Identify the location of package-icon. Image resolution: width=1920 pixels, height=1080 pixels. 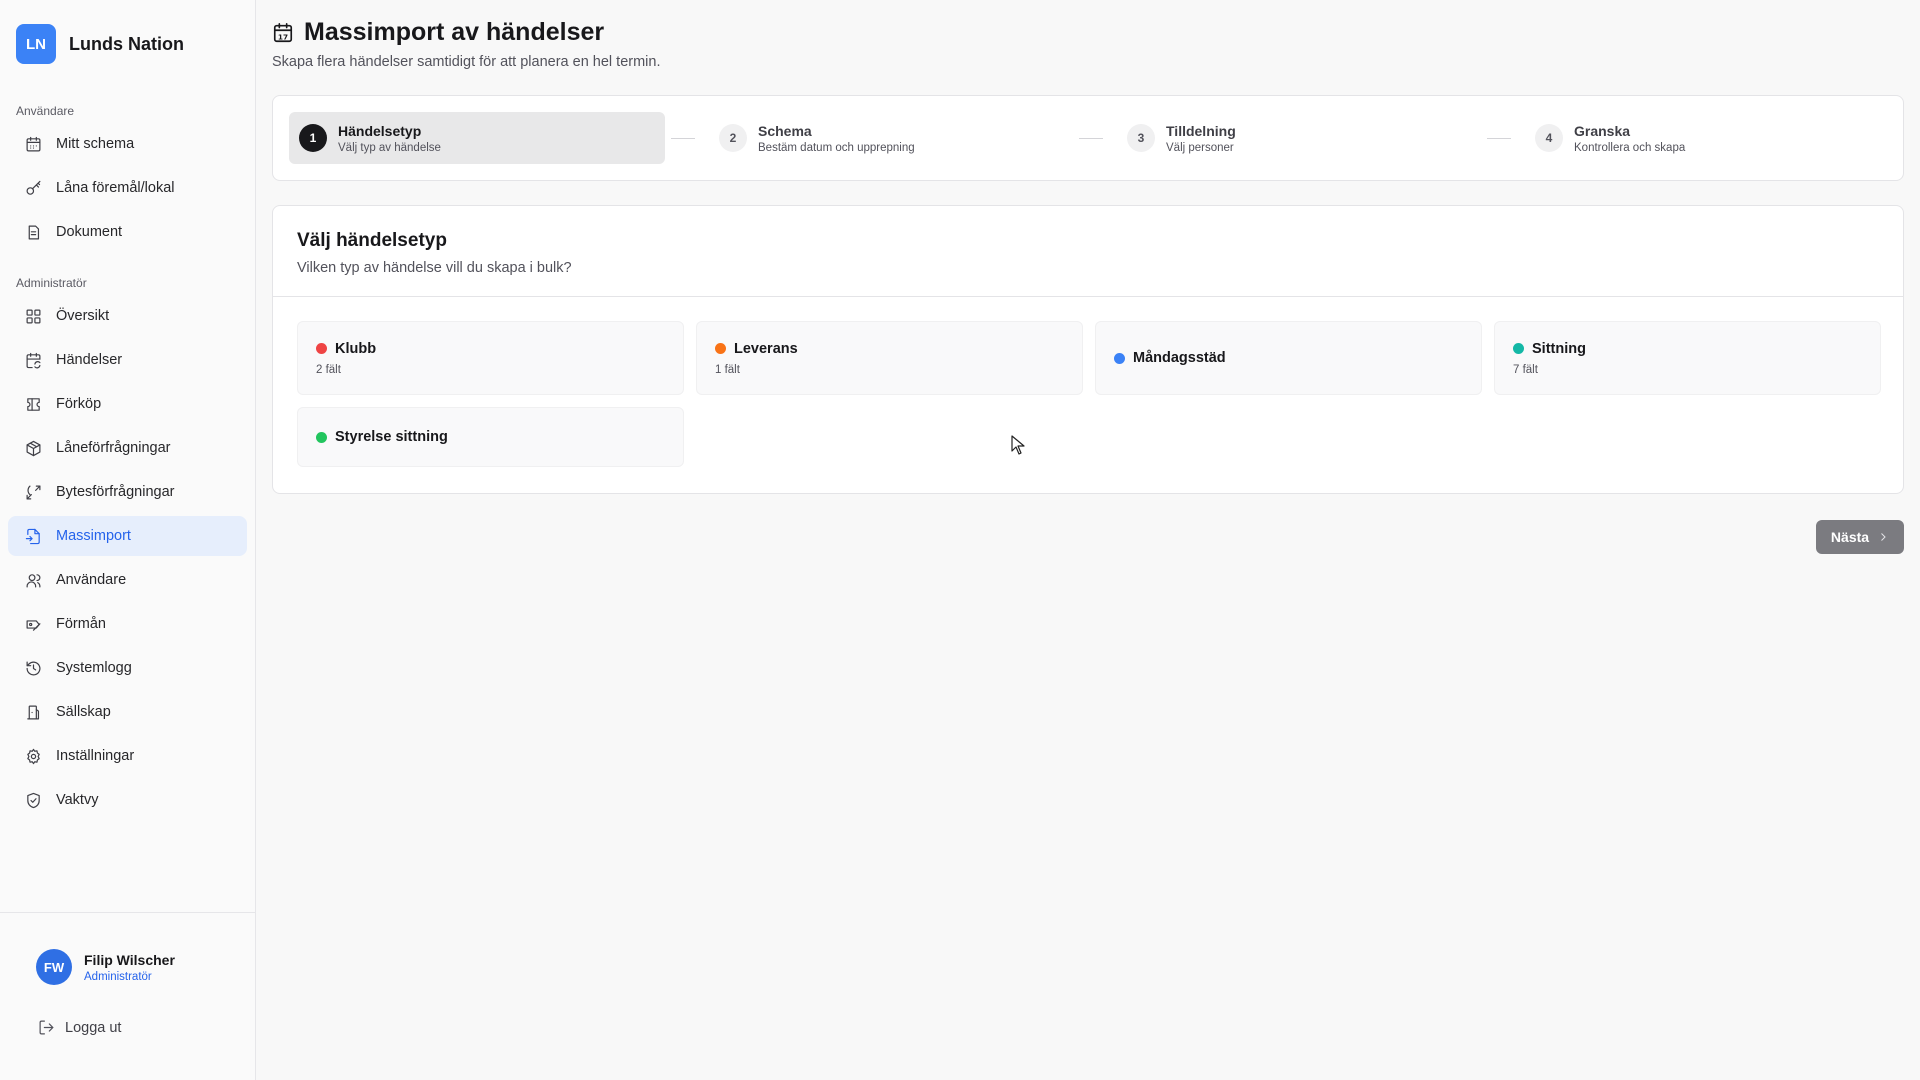
(33, 448).